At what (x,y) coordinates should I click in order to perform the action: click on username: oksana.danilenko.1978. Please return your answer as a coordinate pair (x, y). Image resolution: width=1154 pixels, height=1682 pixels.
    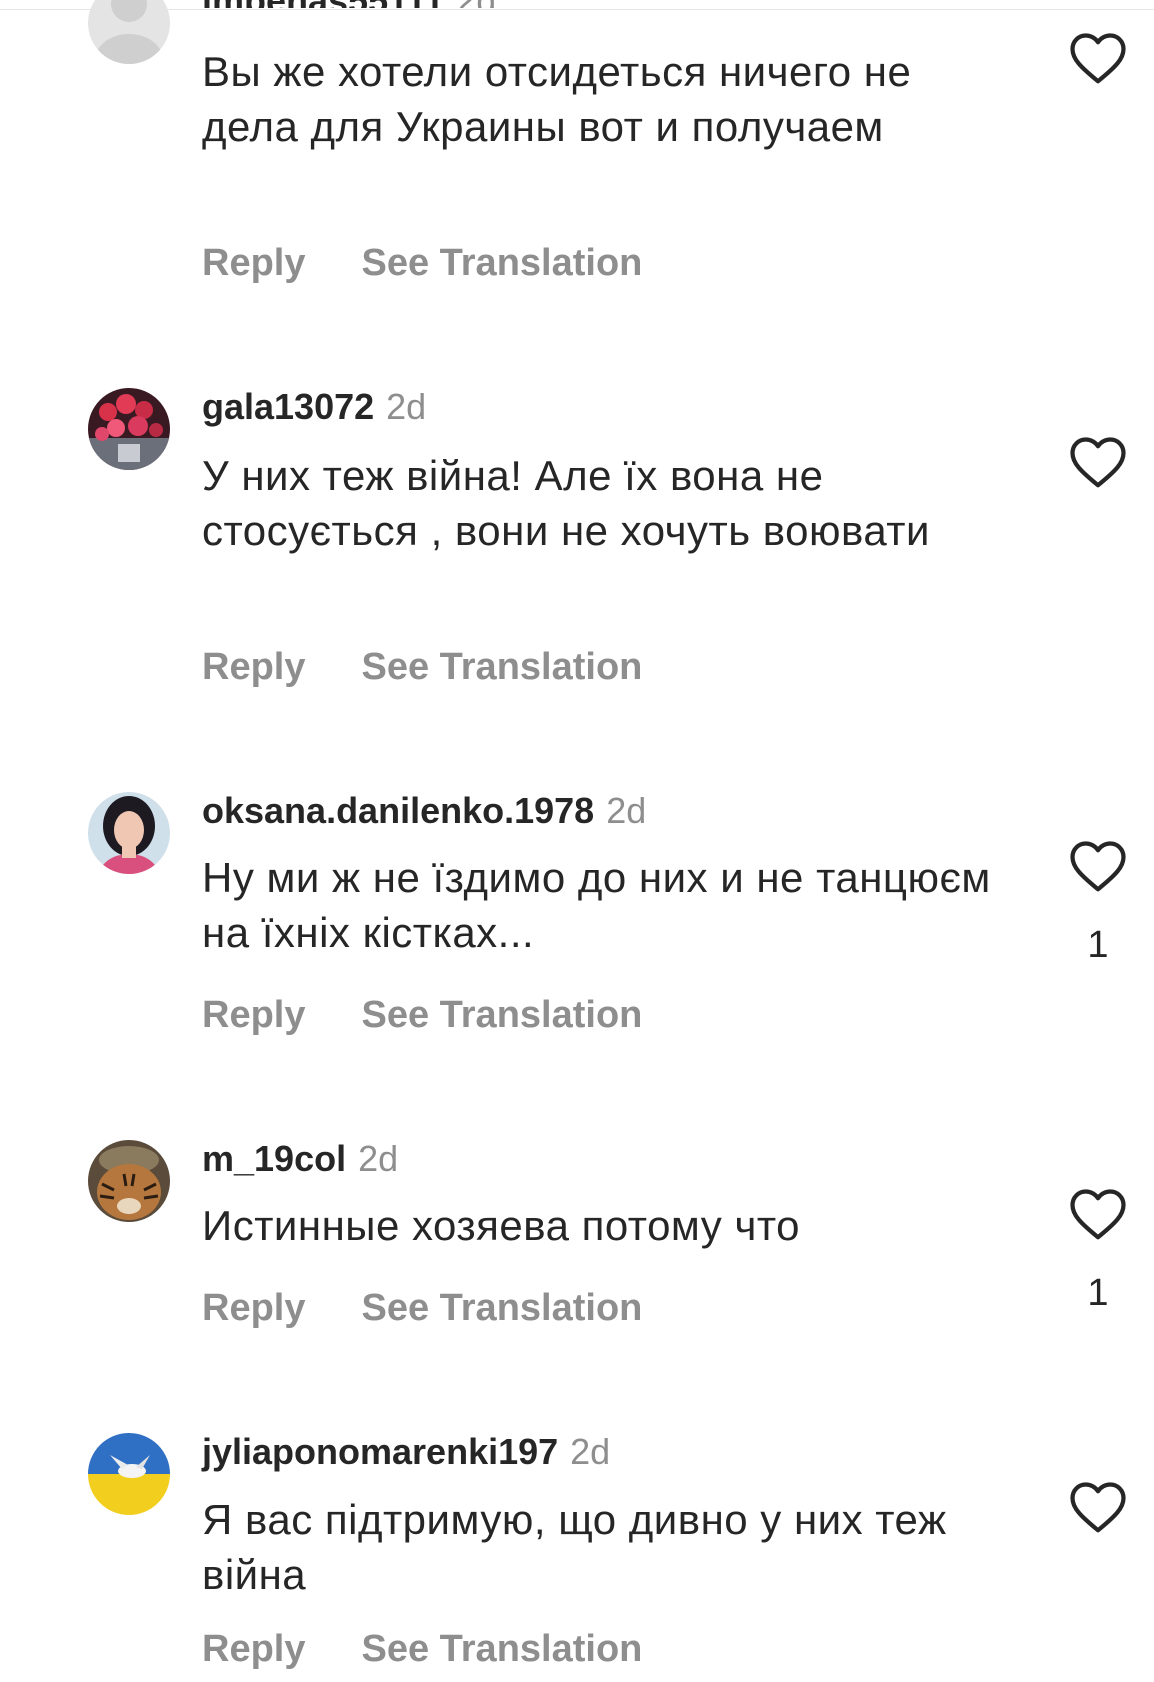
    Looking at the image, I should click on (398, 810).